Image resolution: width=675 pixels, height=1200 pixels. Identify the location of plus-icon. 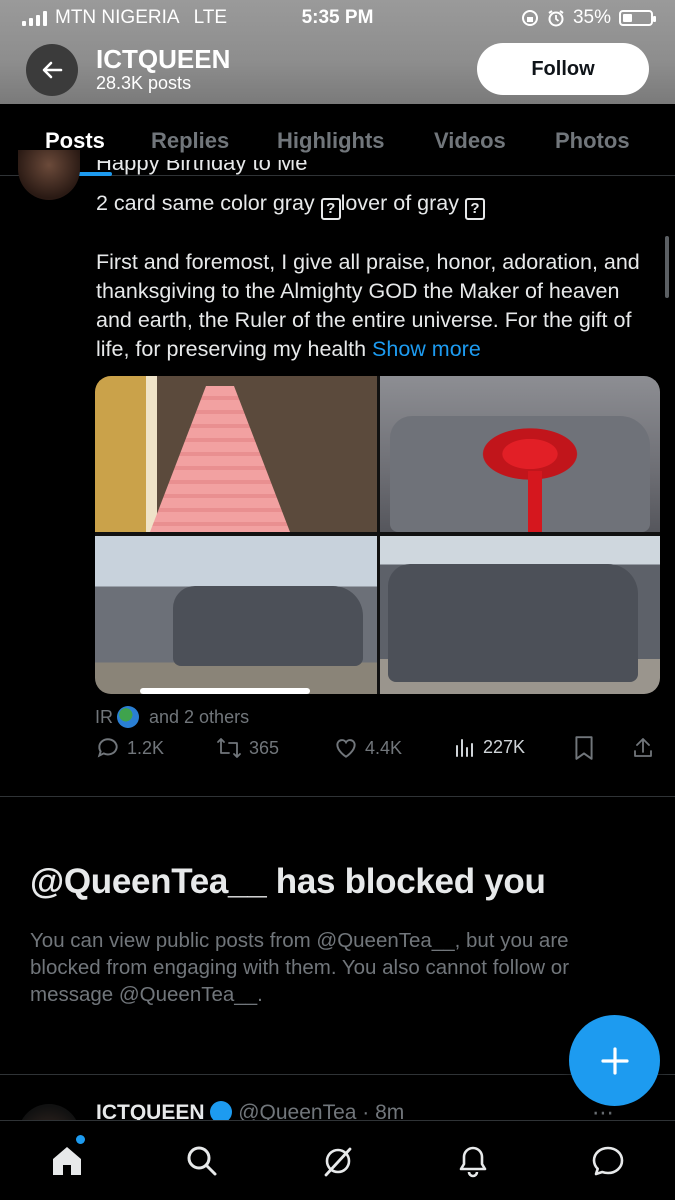
(614, 1060).